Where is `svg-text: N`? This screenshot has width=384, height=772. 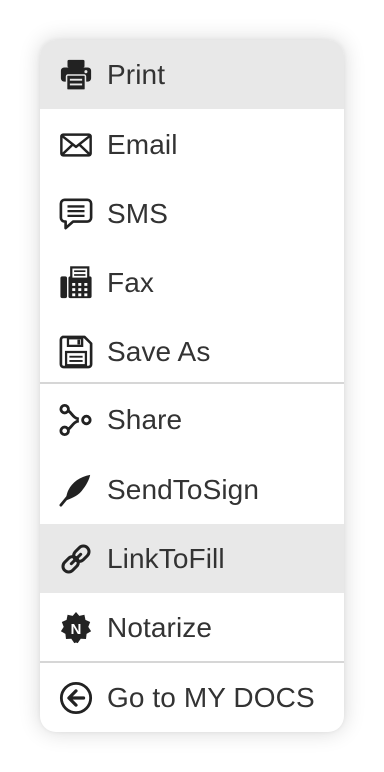
svg-text: N is located at coordinates (76, 629).